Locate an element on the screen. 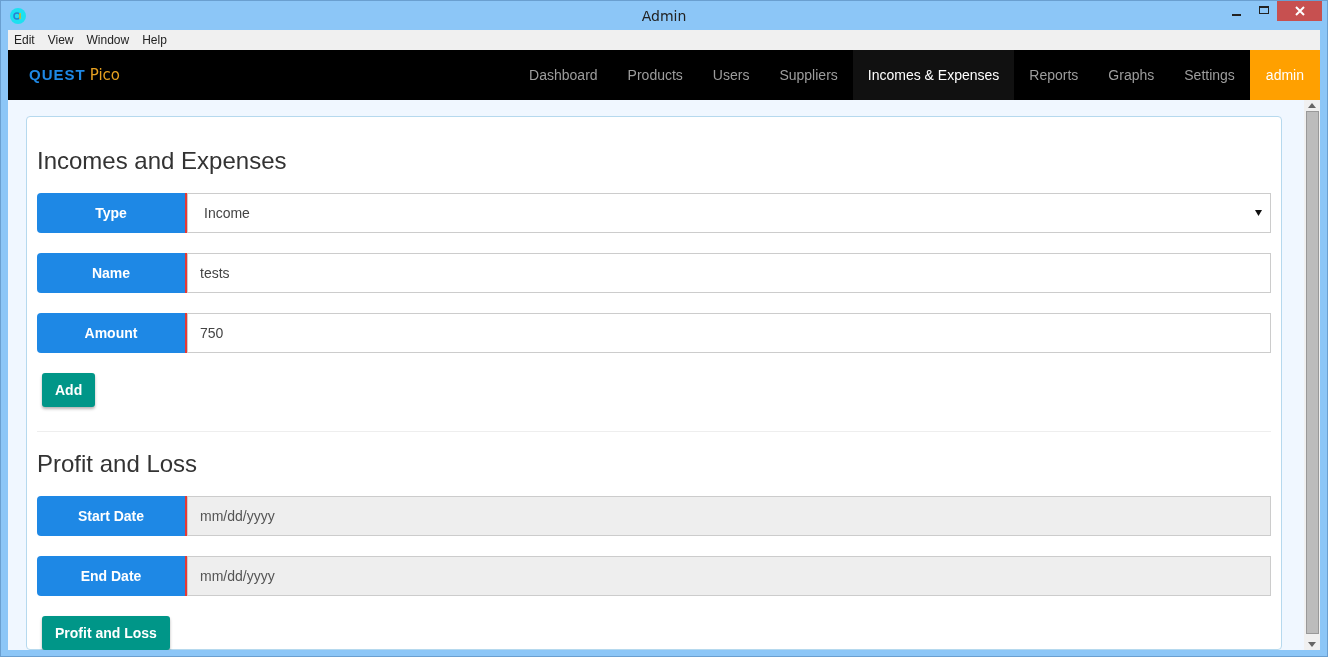 The image size is (1328, 657). field-label: Start Date is located at coordinates (112, 516).